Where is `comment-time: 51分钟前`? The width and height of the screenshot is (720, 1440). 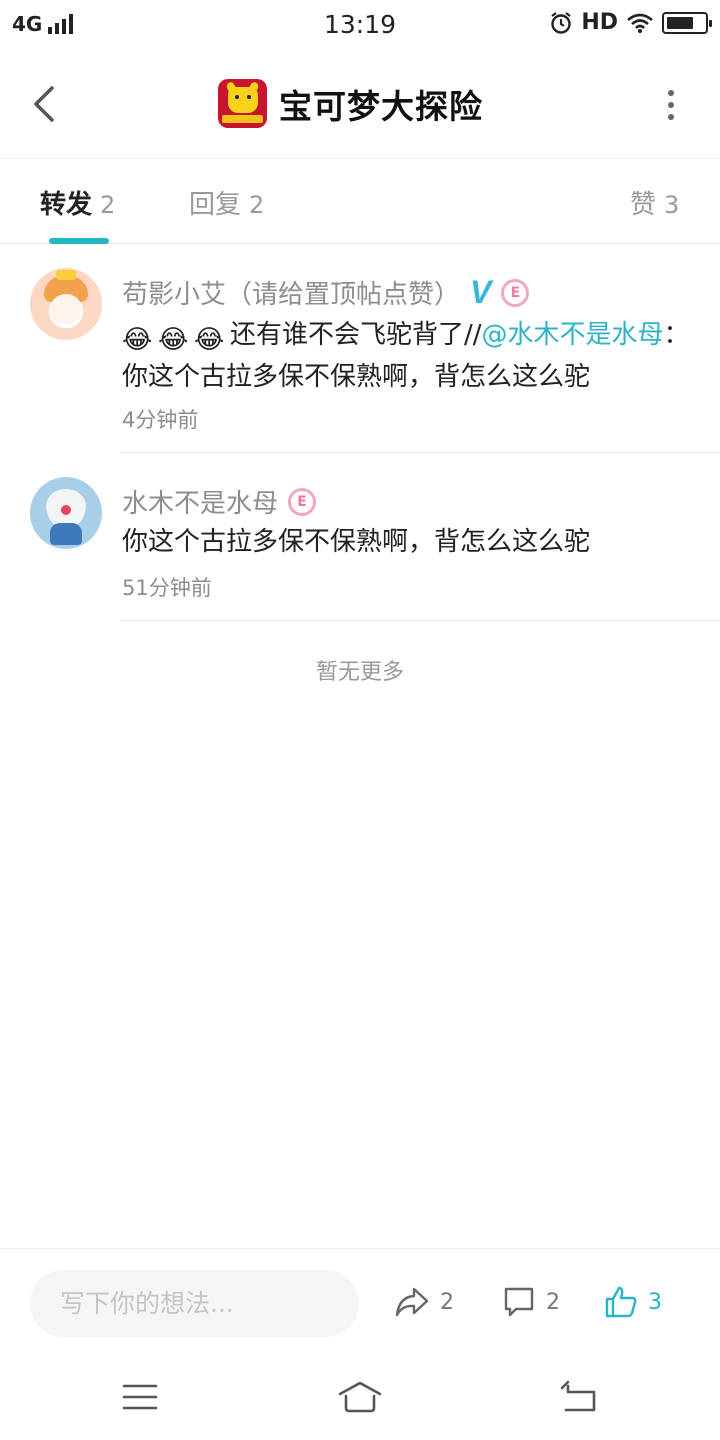 comment-time: 51分钟前 is located at coordinates (167, 588).